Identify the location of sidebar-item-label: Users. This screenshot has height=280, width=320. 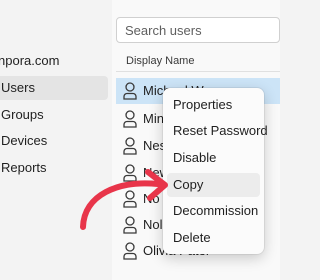
(18, 87).